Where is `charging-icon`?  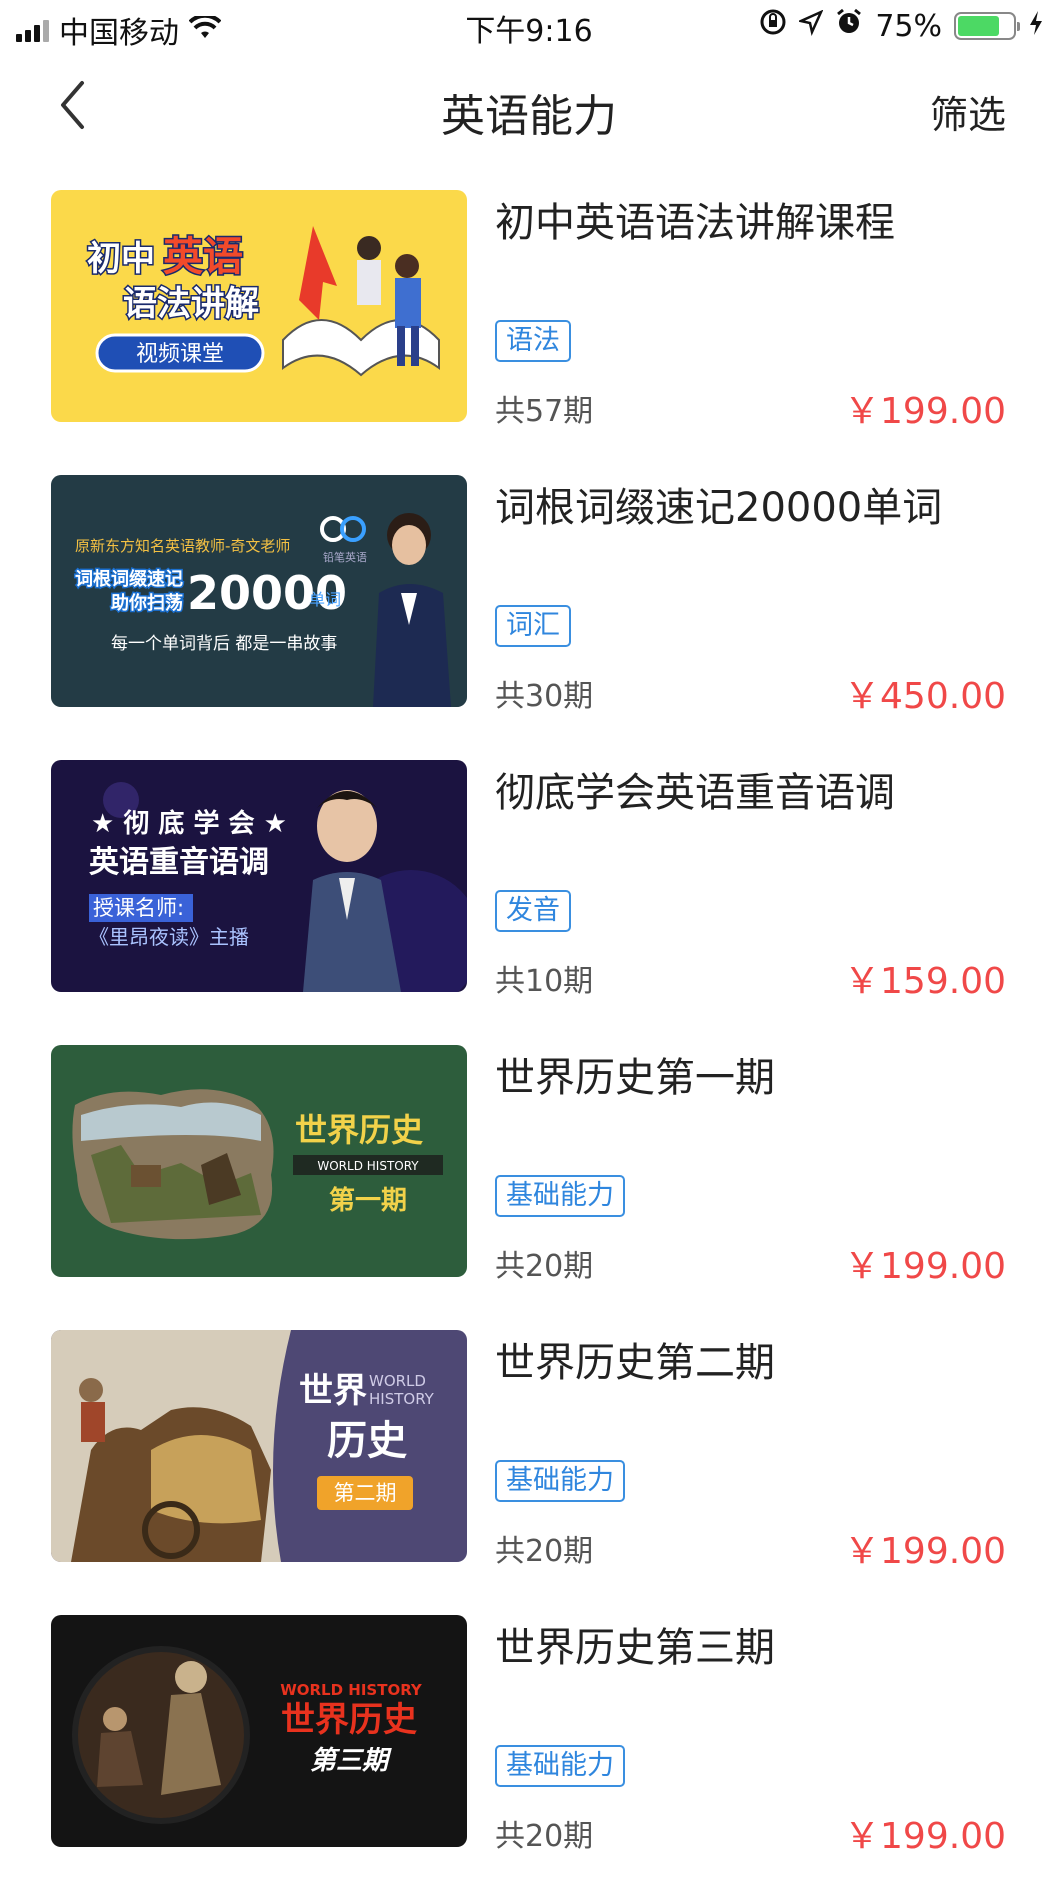
charging-icon is located at coordinates (1036, 26).